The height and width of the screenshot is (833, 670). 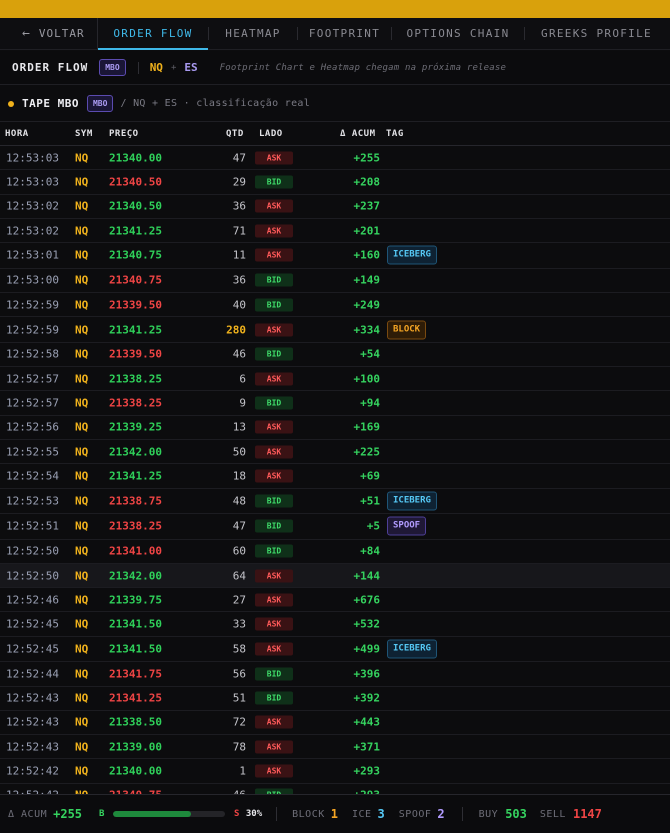 What do you see at coordinates (11, 103) in the screenshot?
I see `live-dot-icon` at bounding box center [11, 103].